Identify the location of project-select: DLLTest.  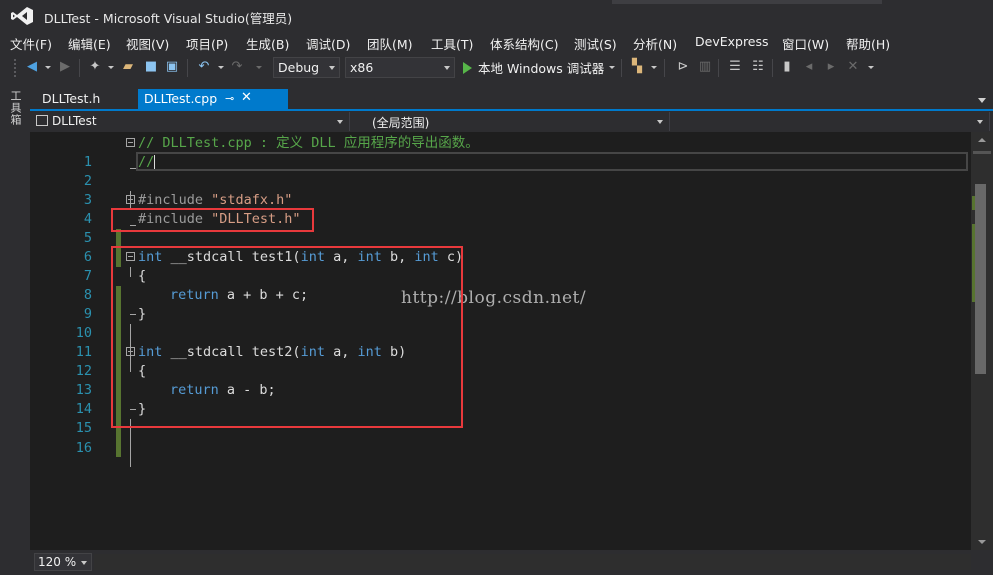
(191, 121).